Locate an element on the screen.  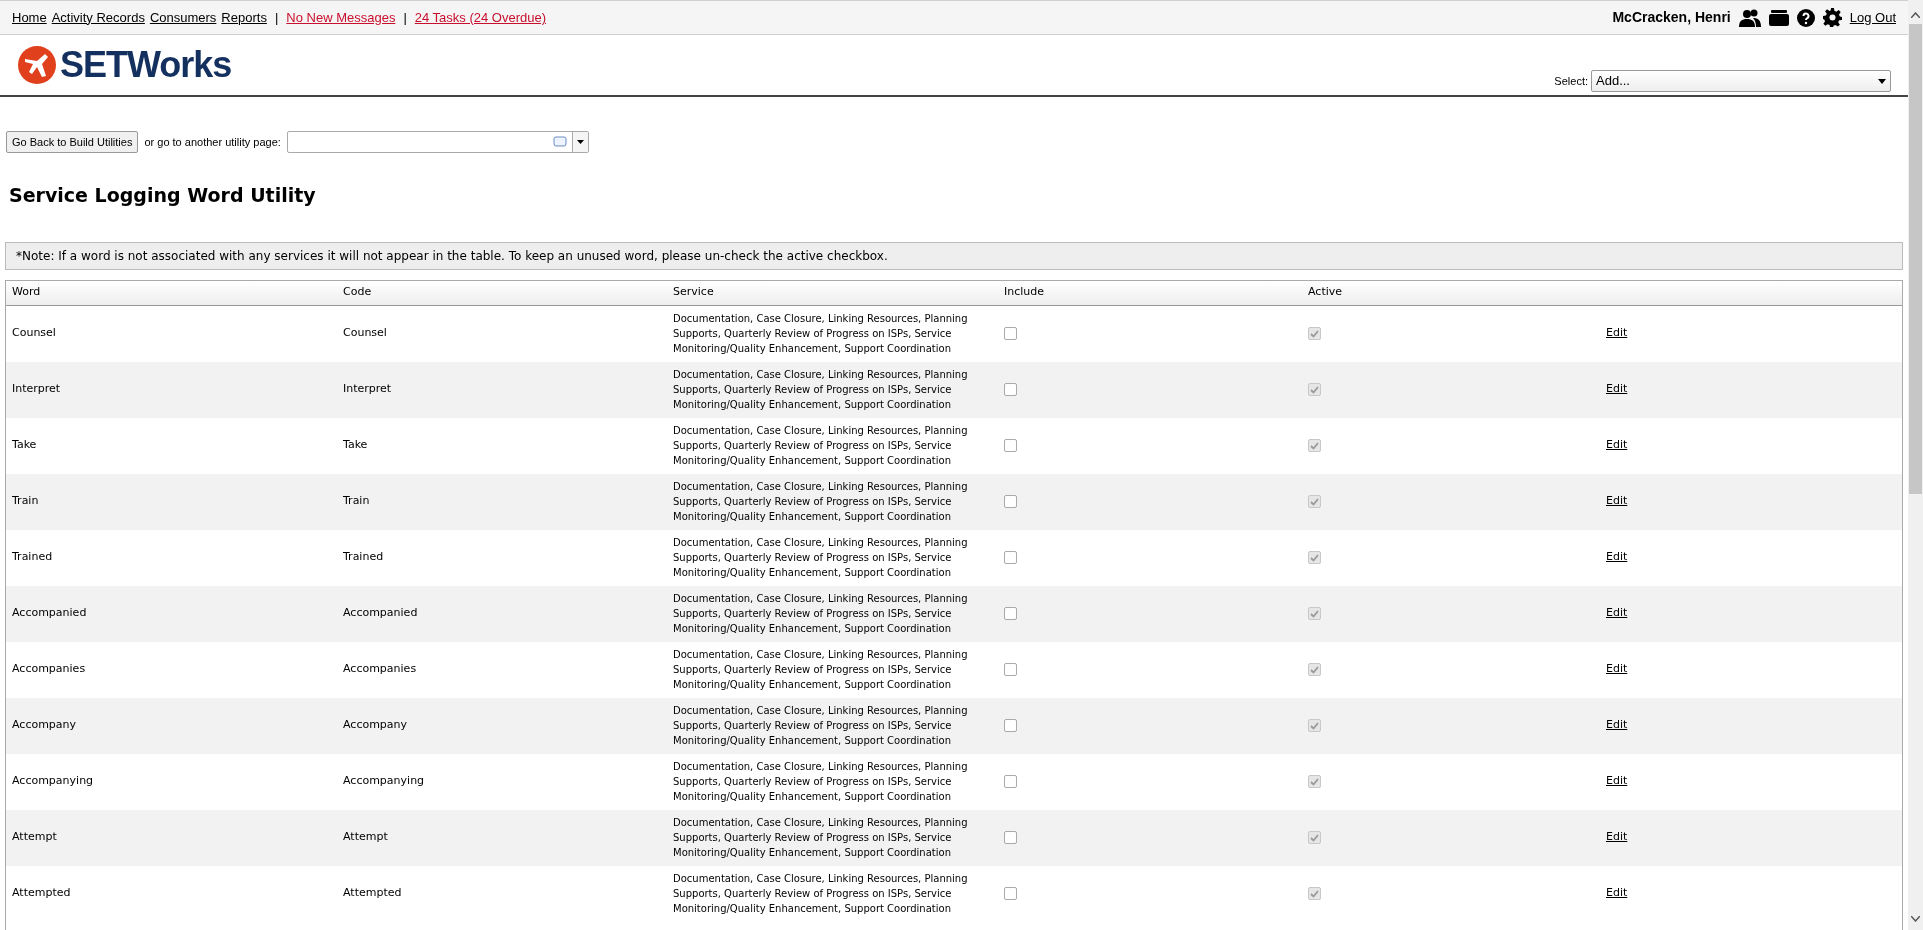
users-icon is located at coordinates (1749, 17).